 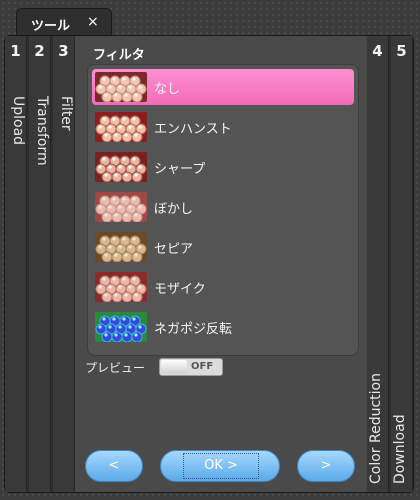 What do you see at coordinates (223, 287) in the screenshot?
I see `filter-item-mosaic: モザイク` at bounding box center [223, 287].